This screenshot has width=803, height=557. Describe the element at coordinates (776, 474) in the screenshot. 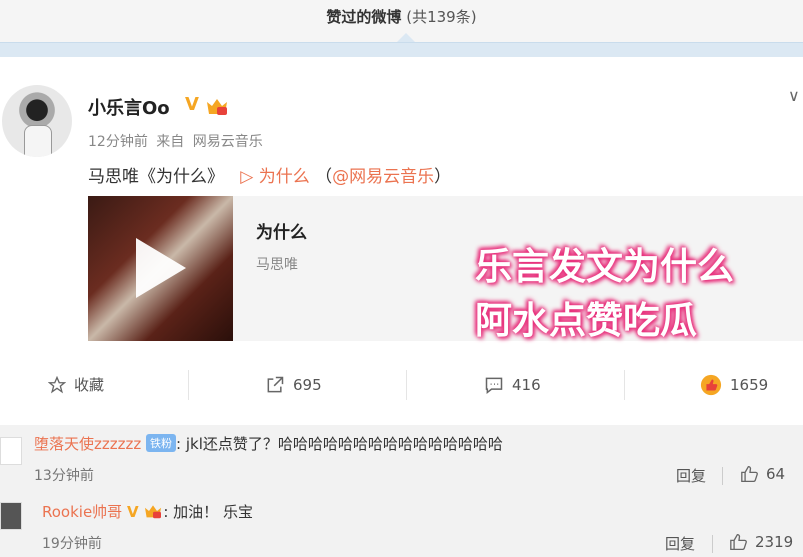

I see `comment-like-count: 64` at that location.